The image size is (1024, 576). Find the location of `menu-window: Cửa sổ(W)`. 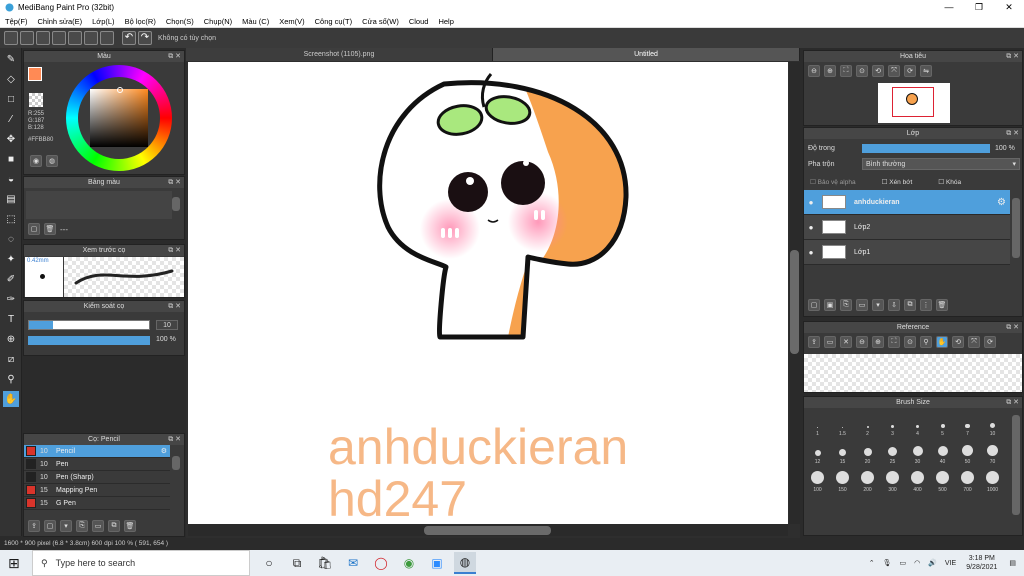

menu-window: Cửa sổ(W) is located at coordinates (380, 21).